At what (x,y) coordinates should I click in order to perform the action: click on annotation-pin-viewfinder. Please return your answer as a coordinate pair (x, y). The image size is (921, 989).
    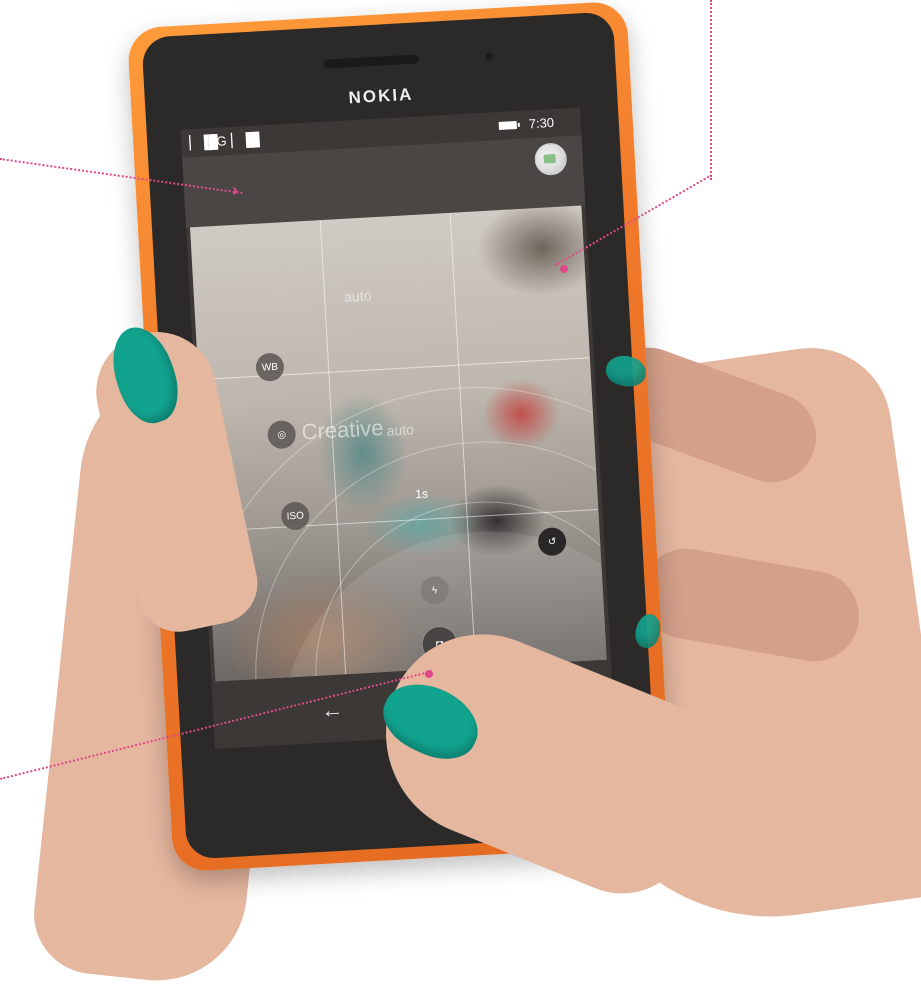
    Looking at the image, I should click on (564, 269).